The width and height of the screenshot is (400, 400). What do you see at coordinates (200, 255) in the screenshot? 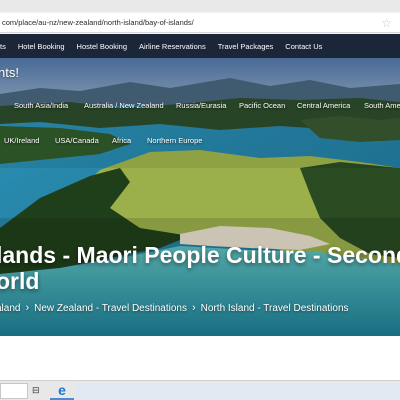
I see `page-title-line-1: lands - Maori People Culture - Second` at bounding box center [200, 255].